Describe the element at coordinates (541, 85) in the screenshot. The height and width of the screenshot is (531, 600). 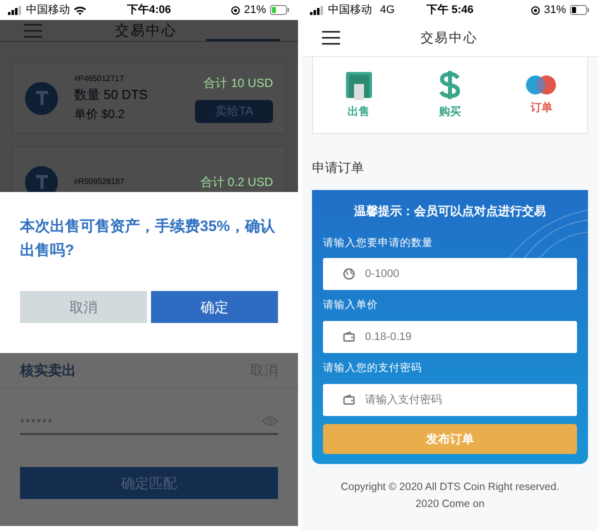
I see `overlapping-circles-icon` at that location.